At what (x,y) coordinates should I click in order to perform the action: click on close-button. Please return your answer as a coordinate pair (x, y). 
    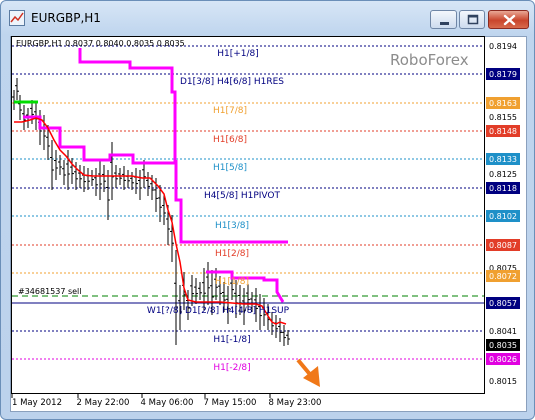
    Looking at the image, I should click on (508, 19).